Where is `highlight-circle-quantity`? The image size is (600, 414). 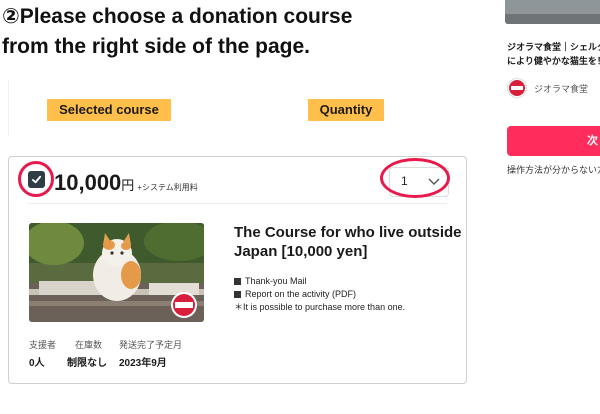 highlight-circle-quantity is located at coordinates (415, 178).